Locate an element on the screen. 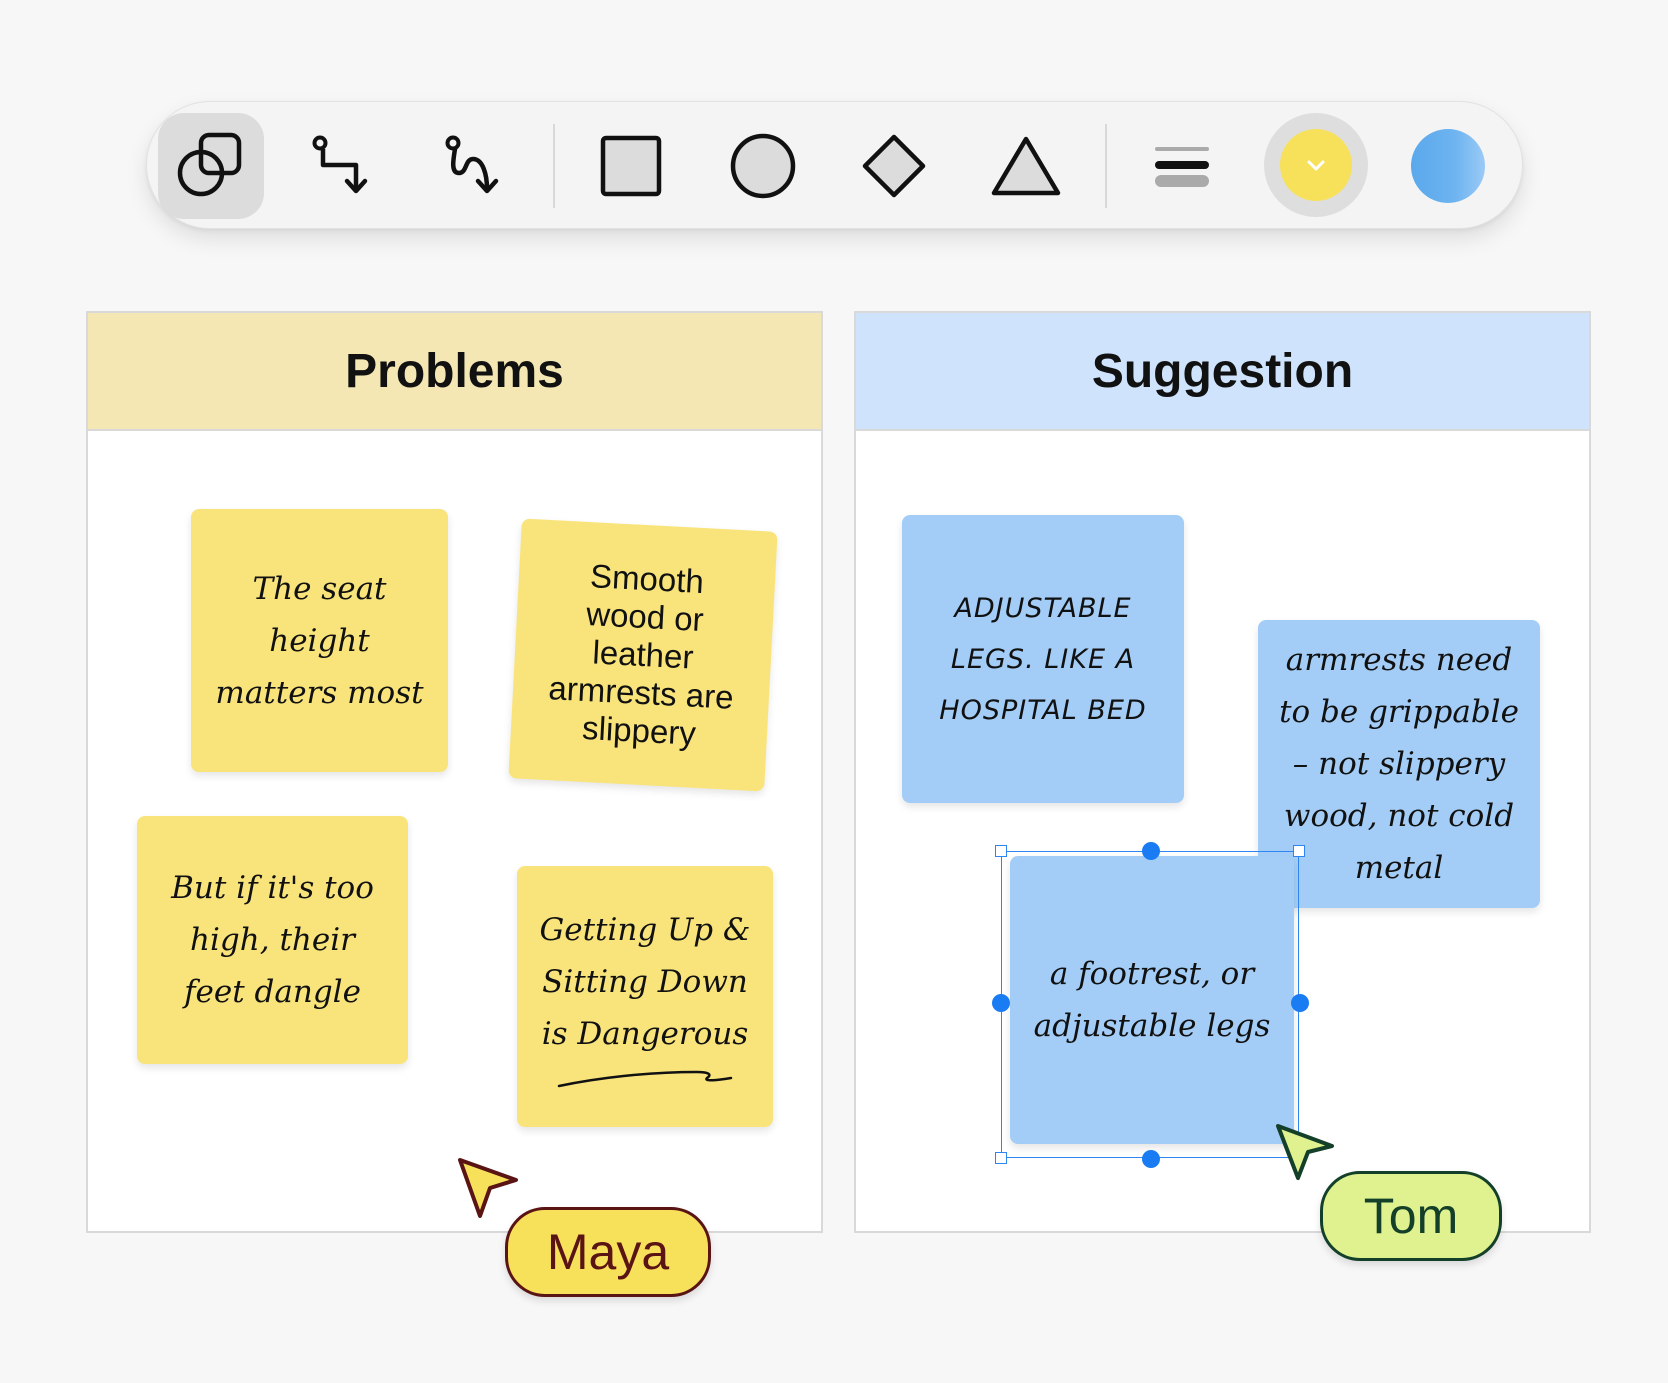 This screenshot has width=1668, height=1383. resize-handle-right is located at coordinates (1300, 1003).